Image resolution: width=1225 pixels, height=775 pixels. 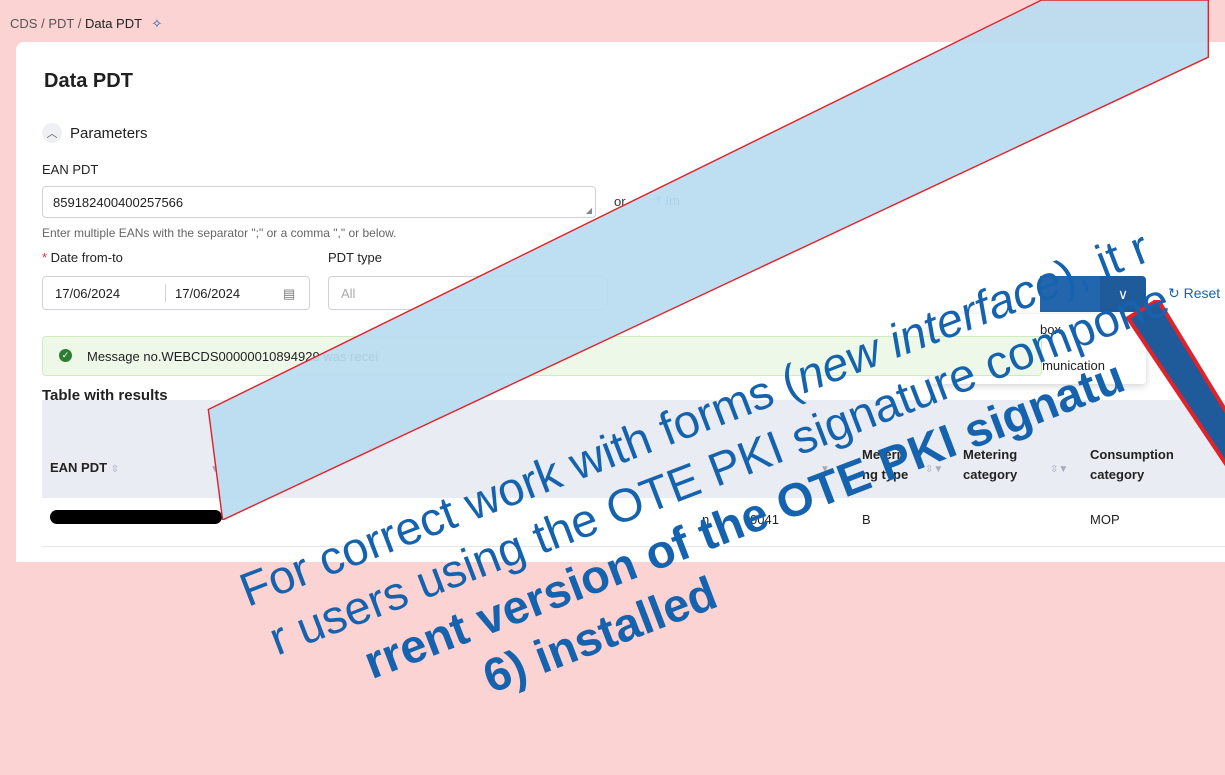 What do you see at coordinates (1176, 293) in the screenshot?
I see `refresh-icon: ↻` at bounding box center [1176, 293].